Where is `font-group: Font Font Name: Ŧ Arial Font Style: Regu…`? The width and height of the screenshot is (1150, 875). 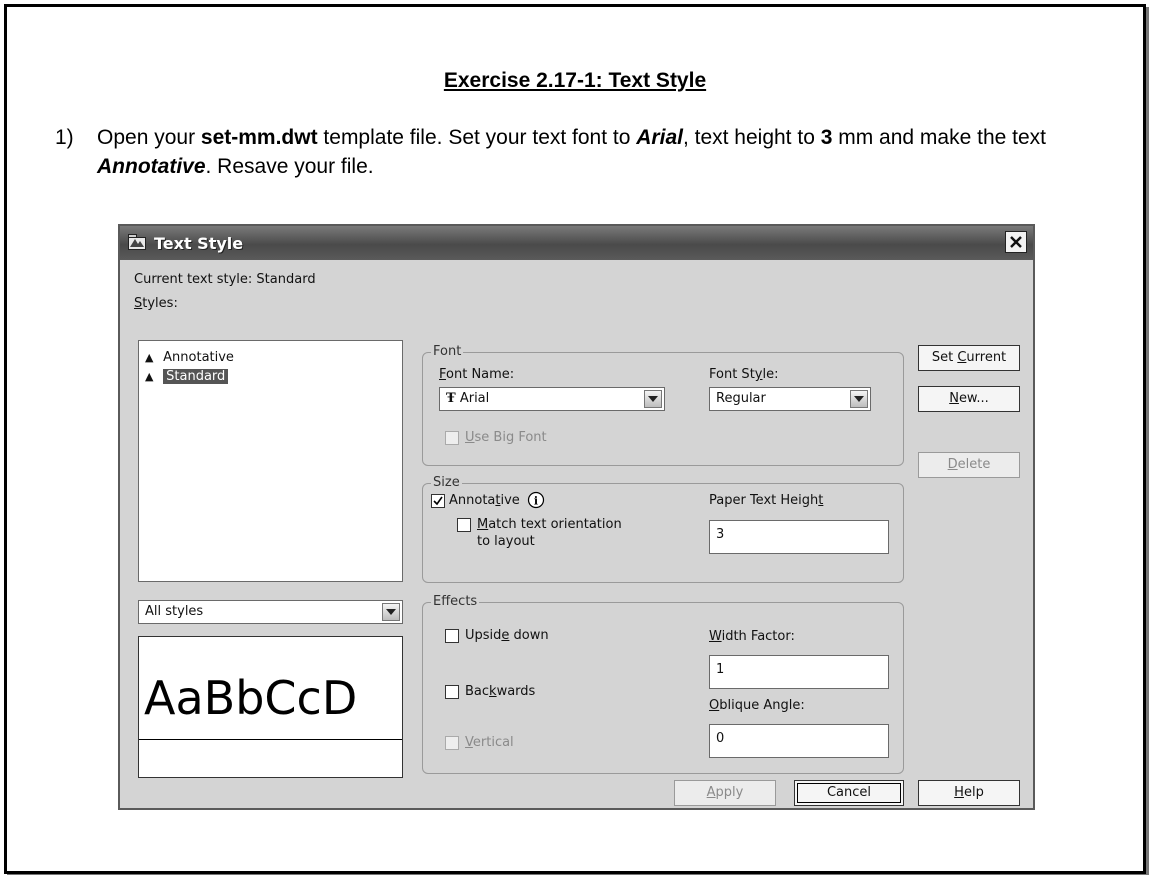
font-group: Font Font Name: Ŧ Arial Font Style: Regu… is located at coordinates (663, 405).